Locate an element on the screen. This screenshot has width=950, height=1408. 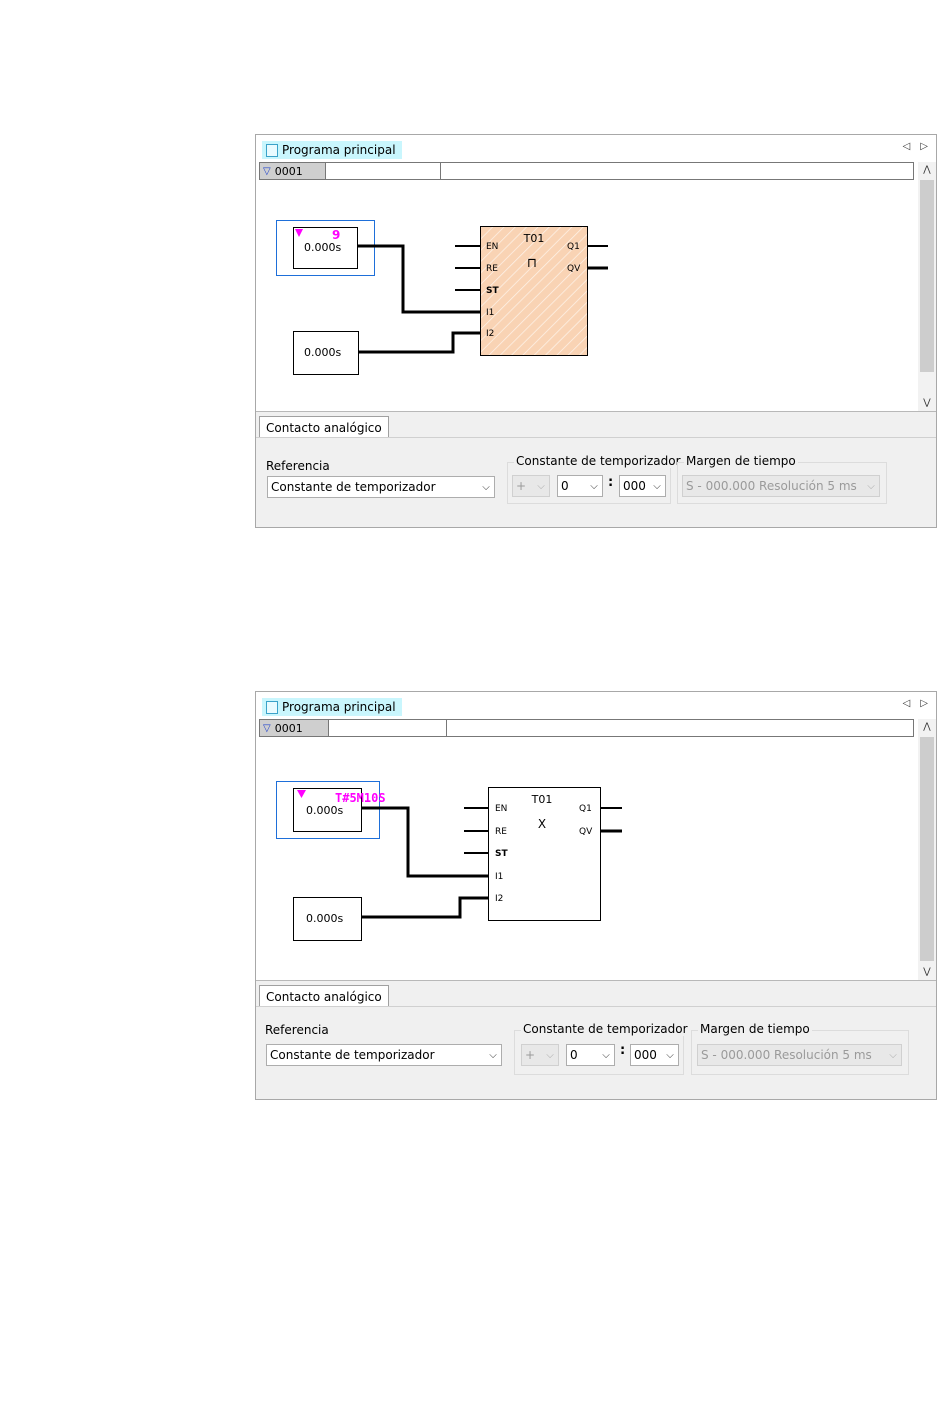
timer-block: T01 ⊓ EN RE ST I1 I2 Q1 QV is located at coordinates (534, 291).